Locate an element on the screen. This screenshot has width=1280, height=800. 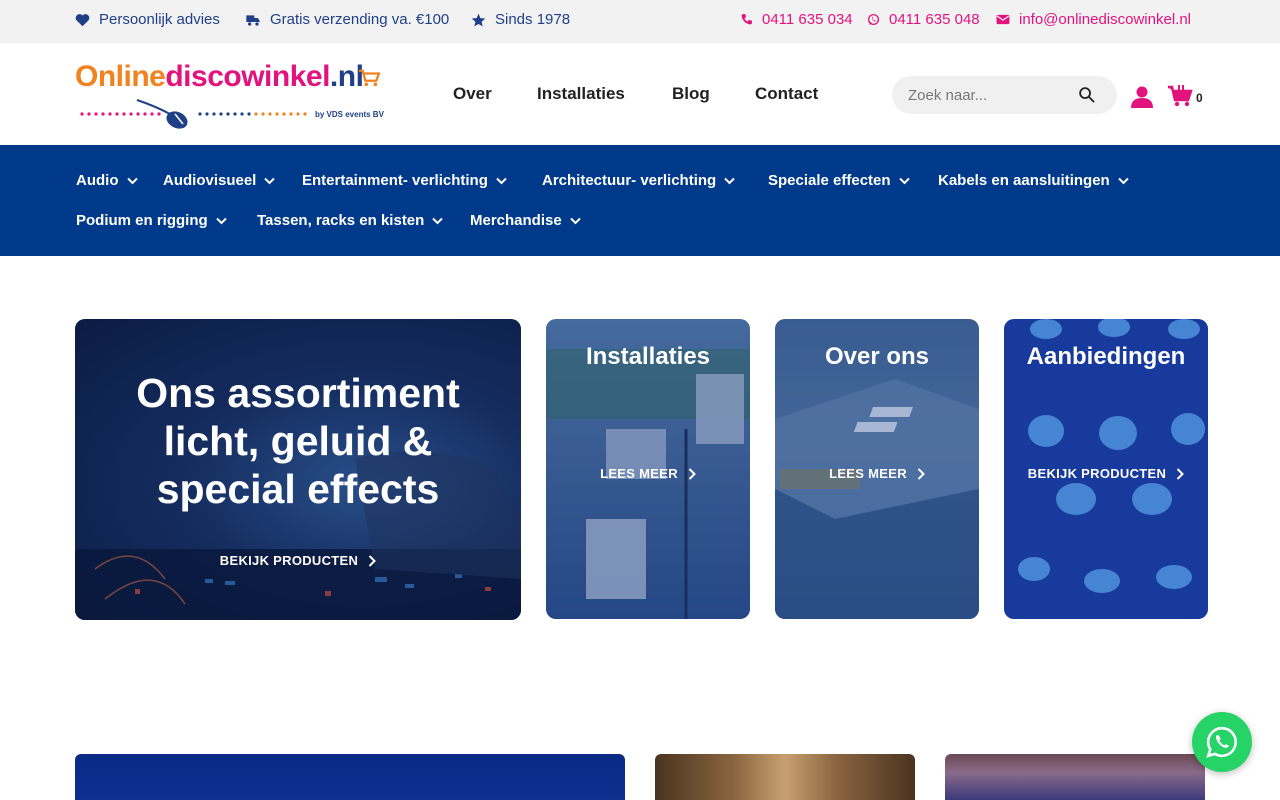
account-icon is located at coordinates (1142, 99).